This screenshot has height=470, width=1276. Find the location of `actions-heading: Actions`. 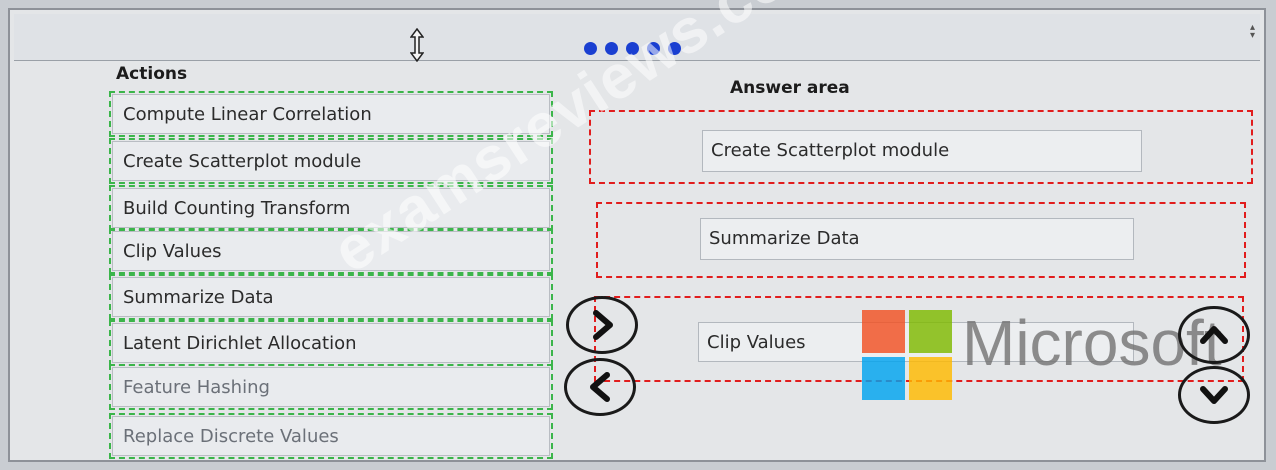

actions-heading: Actions is located at coordinates (152, 74).